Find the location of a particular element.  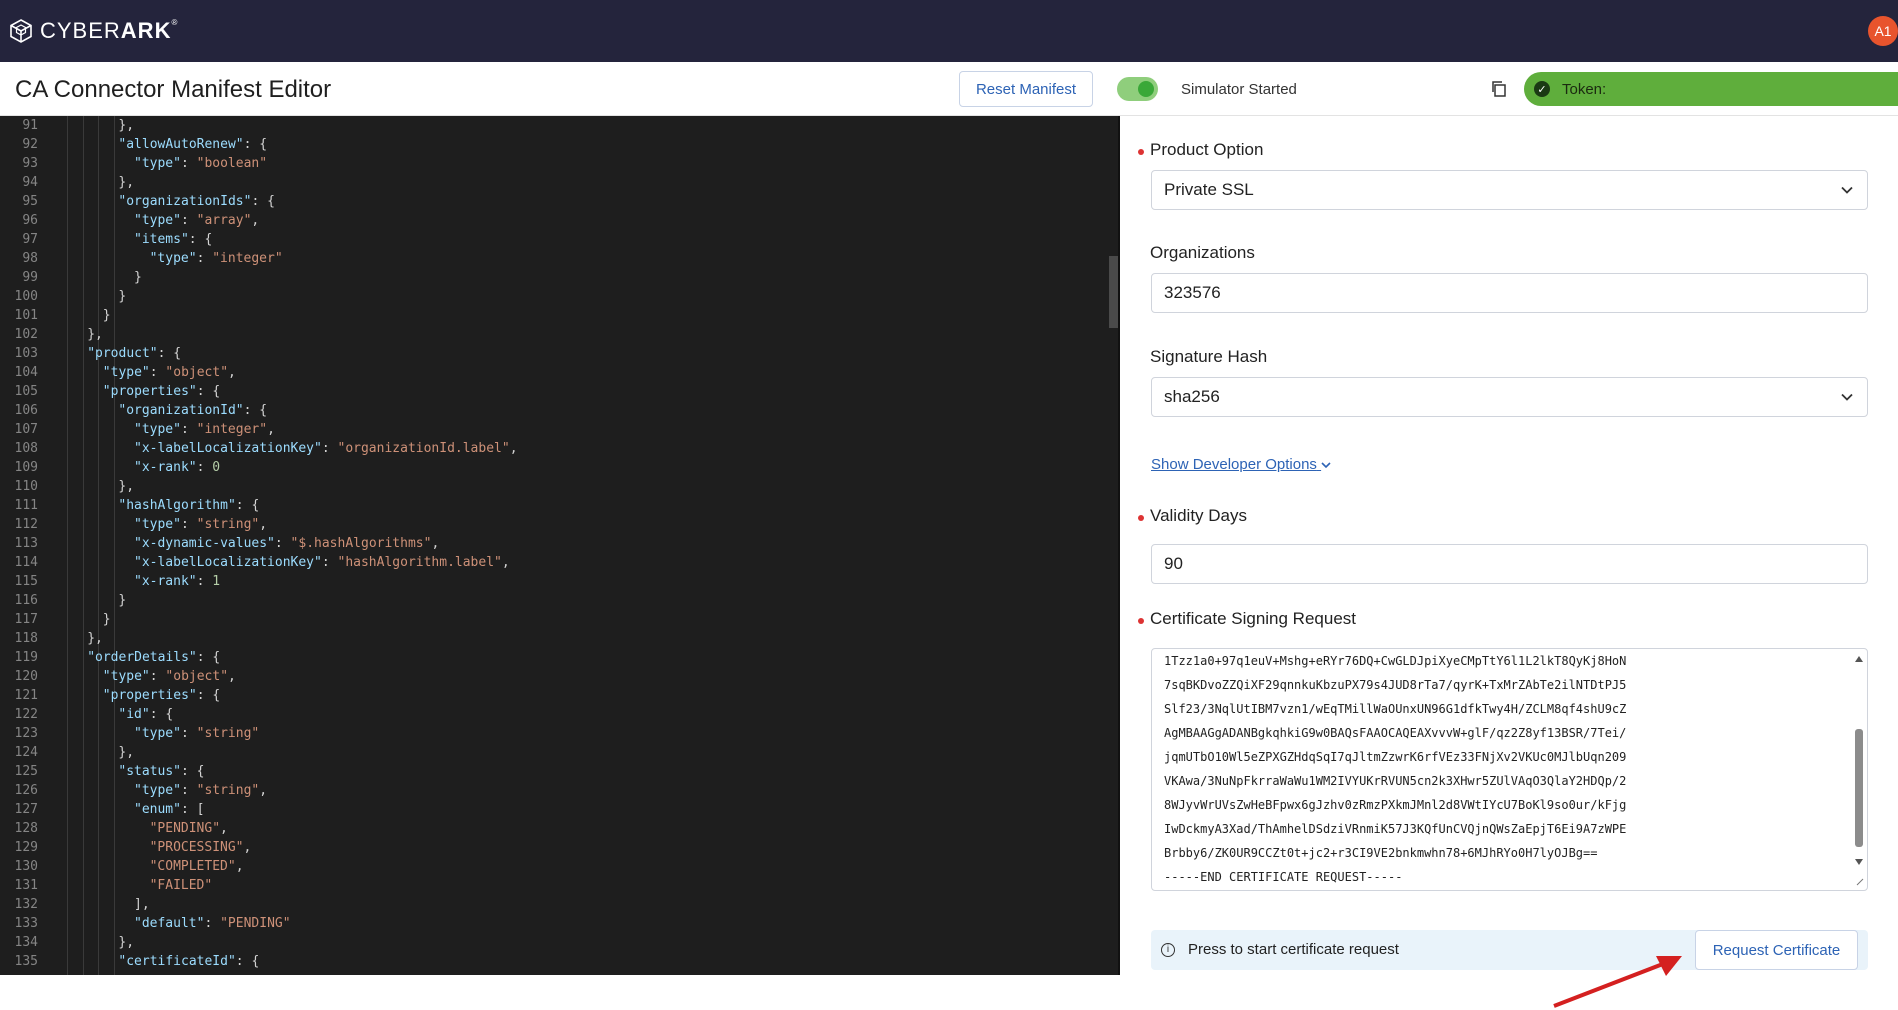

signature-hash-select: sha256 is located at coordinates (1509, 397).